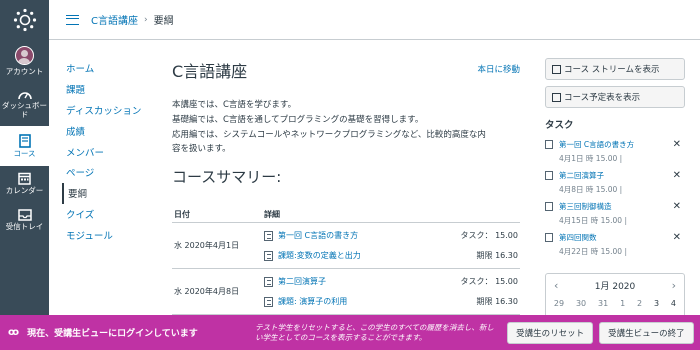  I want to click on global-nav-dashboard: ダッシュボード, so click(24, 104).